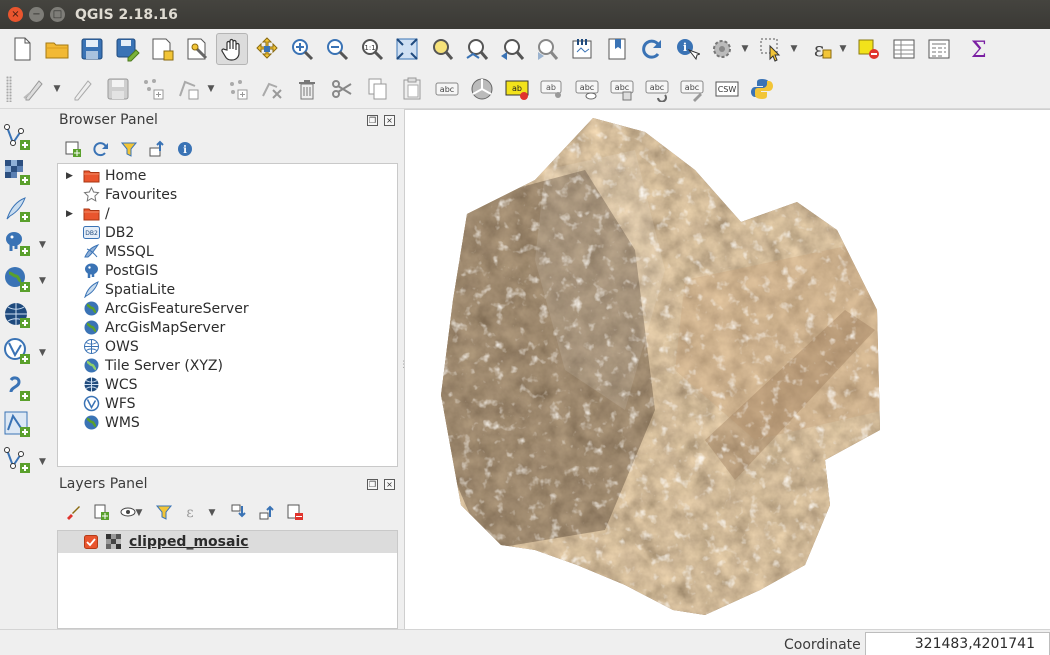 Image resolution: width=1050 pixels, height=655 pixels. What do you see at coordinates (17, 137) in the screenshot?
I see `add-vector-layer-button` at bounding box center [17, 137].